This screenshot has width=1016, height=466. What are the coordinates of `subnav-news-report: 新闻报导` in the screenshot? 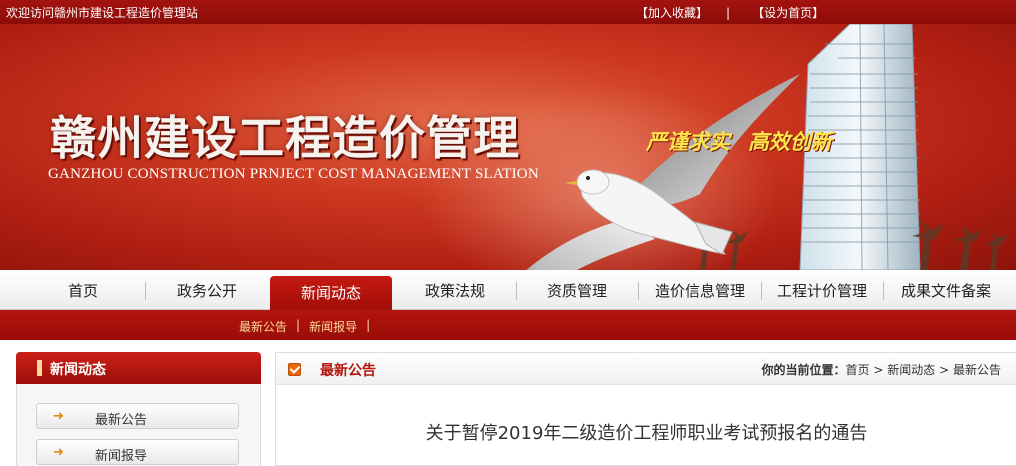 It's located at (333, 326).